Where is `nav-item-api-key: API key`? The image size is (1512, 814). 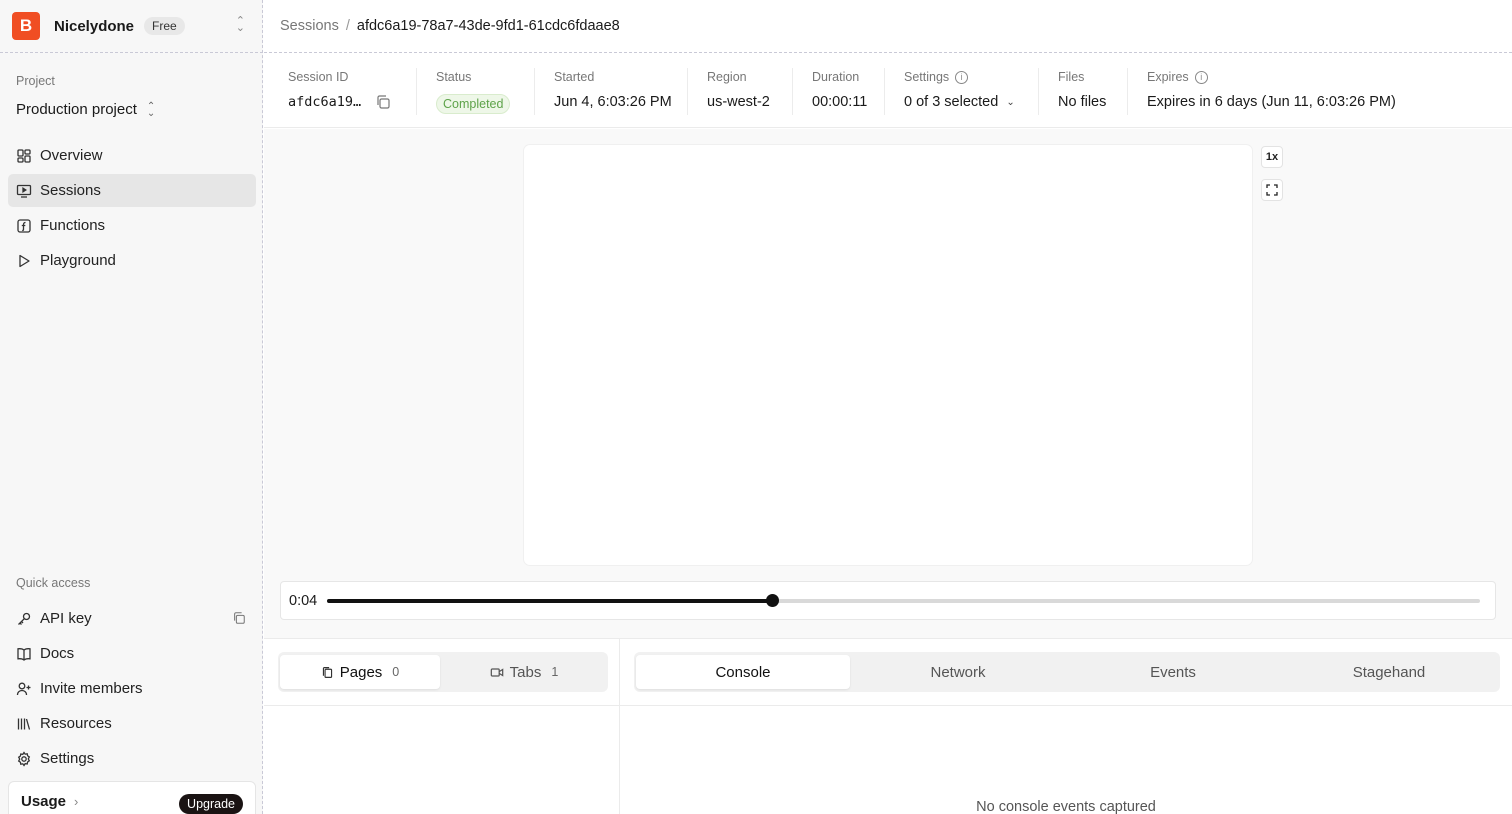
nav-item-api-key: API key is located at coordinates (132, 618).